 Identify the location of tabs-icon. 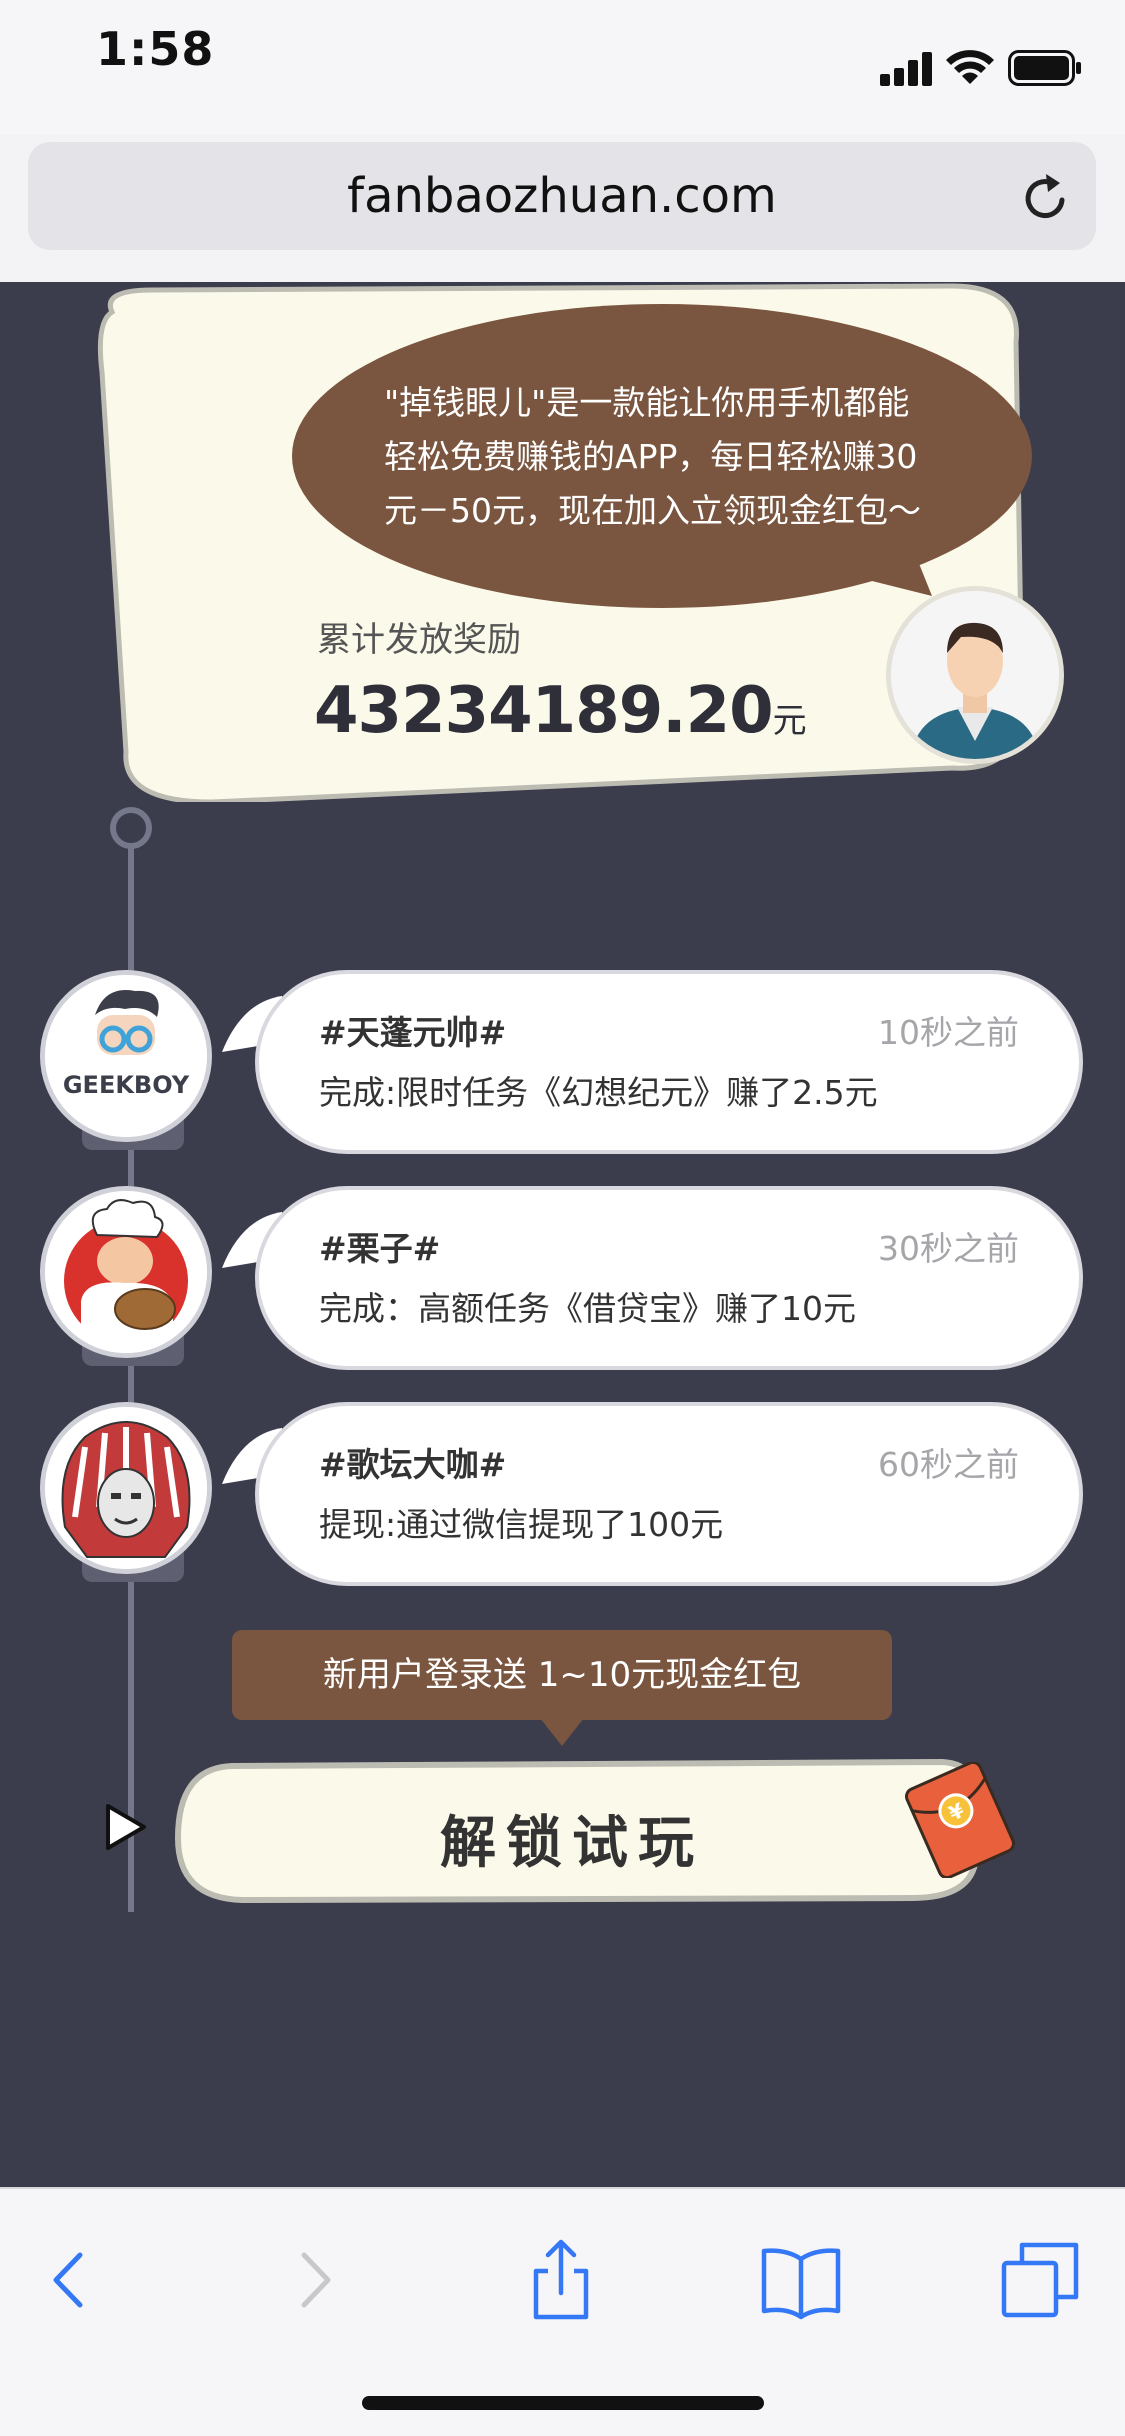
(1043, 2280).